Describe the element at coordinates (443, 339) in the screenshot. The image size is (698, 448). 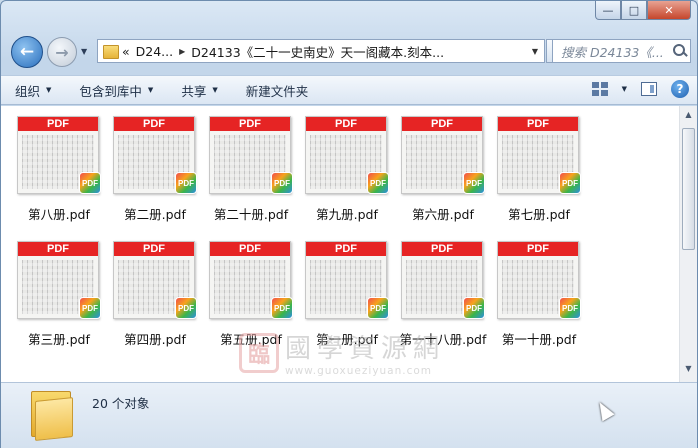
I see `file-name: 第一十八册.pdf` at that location.